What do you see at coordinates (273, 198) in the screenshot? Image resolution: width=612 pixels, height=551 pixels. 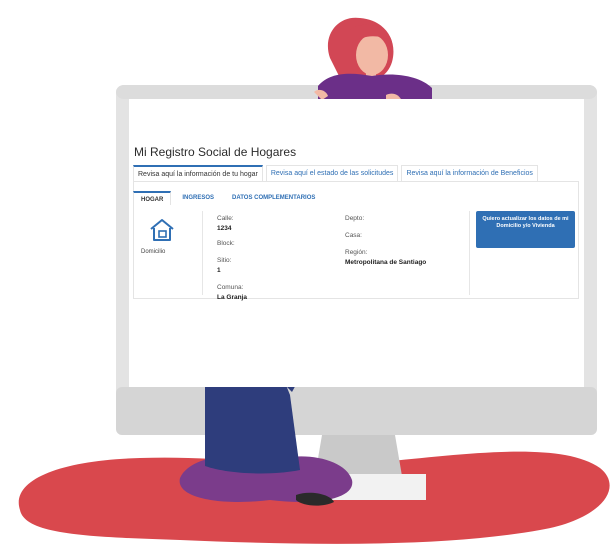 I see `subtab-datos-complementarios: DATOS COMPLEMENTARIOS` at bounding box center [273, 198].